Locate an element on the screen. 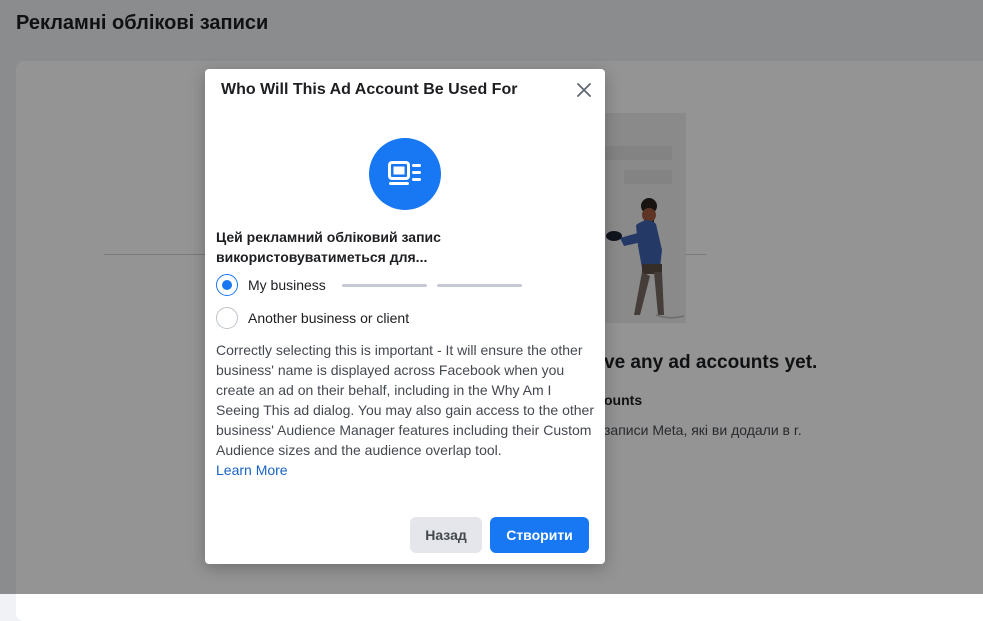 The height and width of the screenshot is (621, 983). close-icon is located at coordinates (584, 90).